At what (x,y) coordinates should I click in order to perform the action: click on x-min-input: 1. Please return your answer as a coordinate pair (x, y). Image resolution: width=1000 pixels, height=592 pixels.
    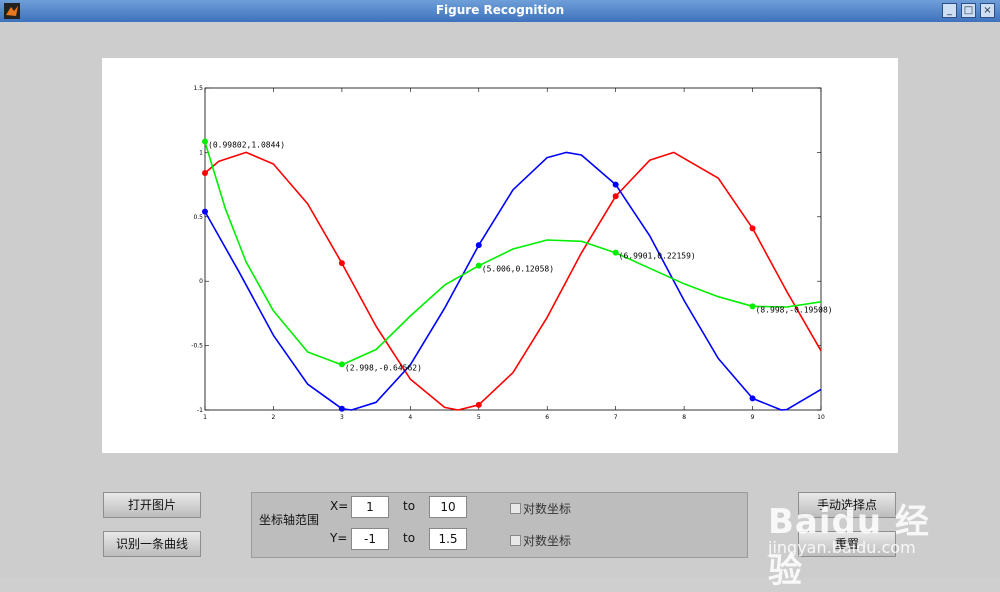
    Looking at the image, I should click on (370, 507).